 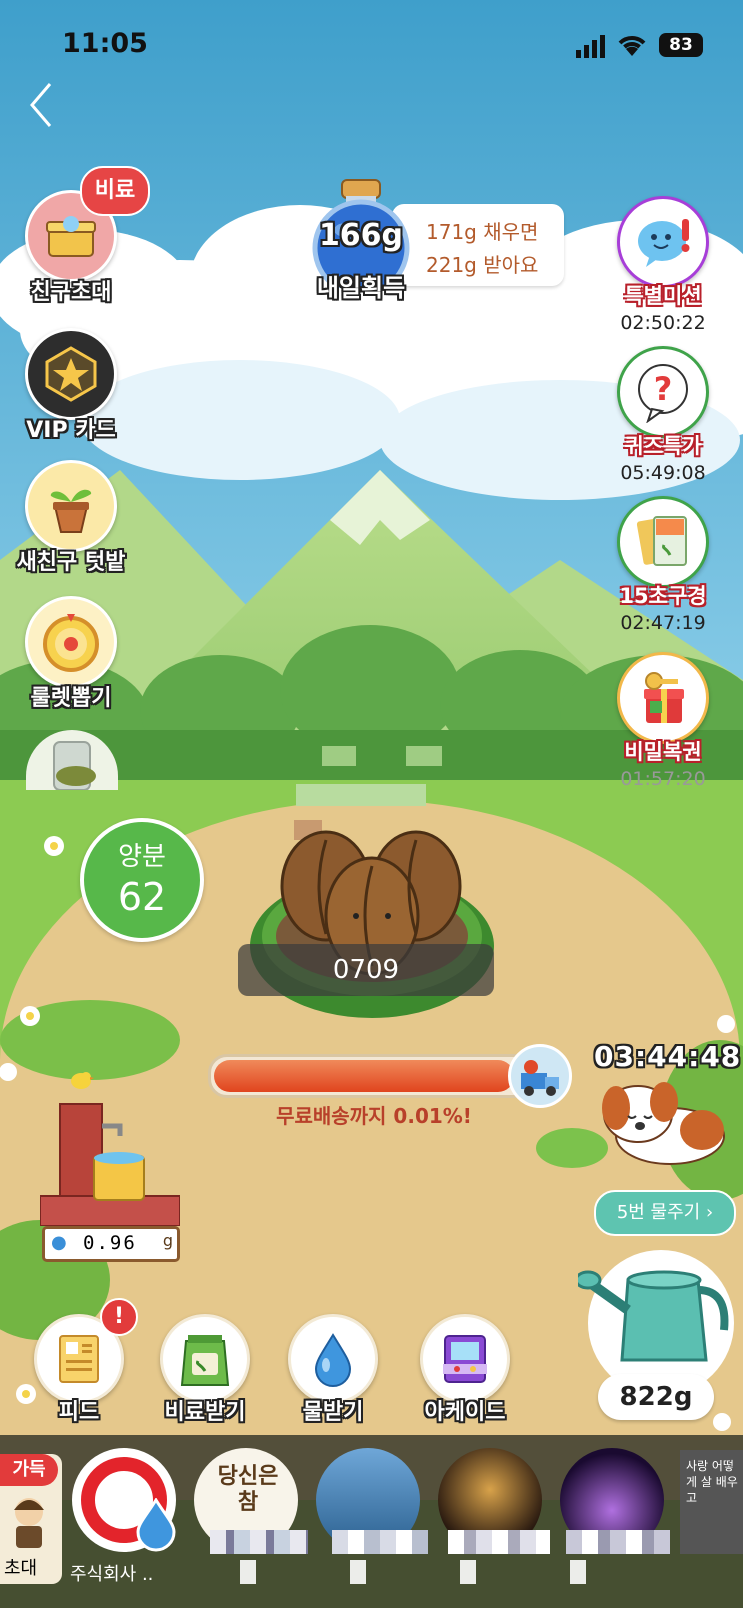 What do you see at coordinates (119, 1317) in the screenshot?
I see `feed-alert-badge: !` at bounding box center [119, 1317].